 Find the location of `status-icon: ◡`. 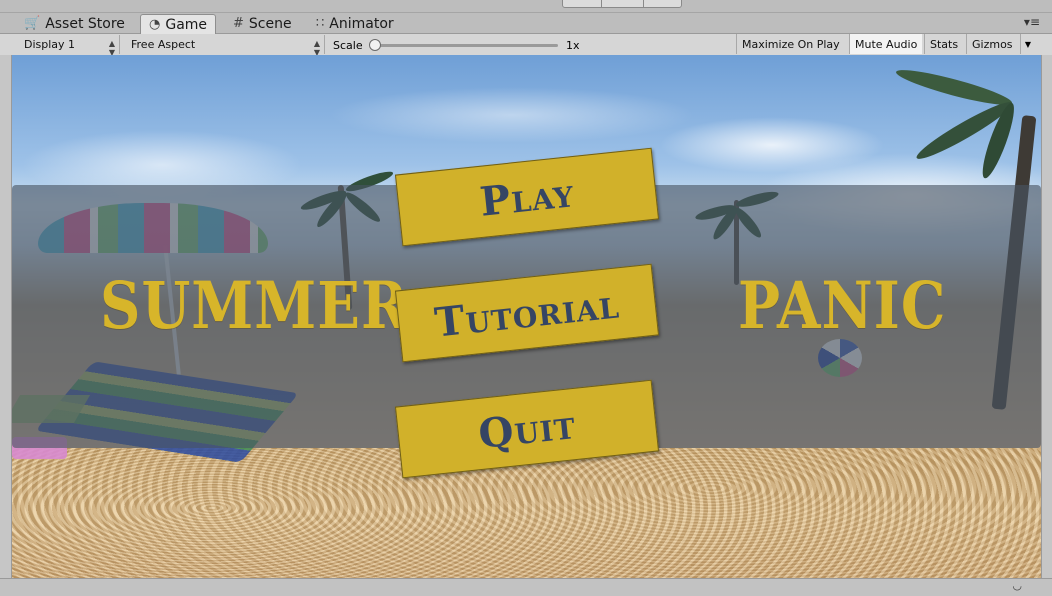

status-icon: ◡ is located at coordinates (1017, 585).